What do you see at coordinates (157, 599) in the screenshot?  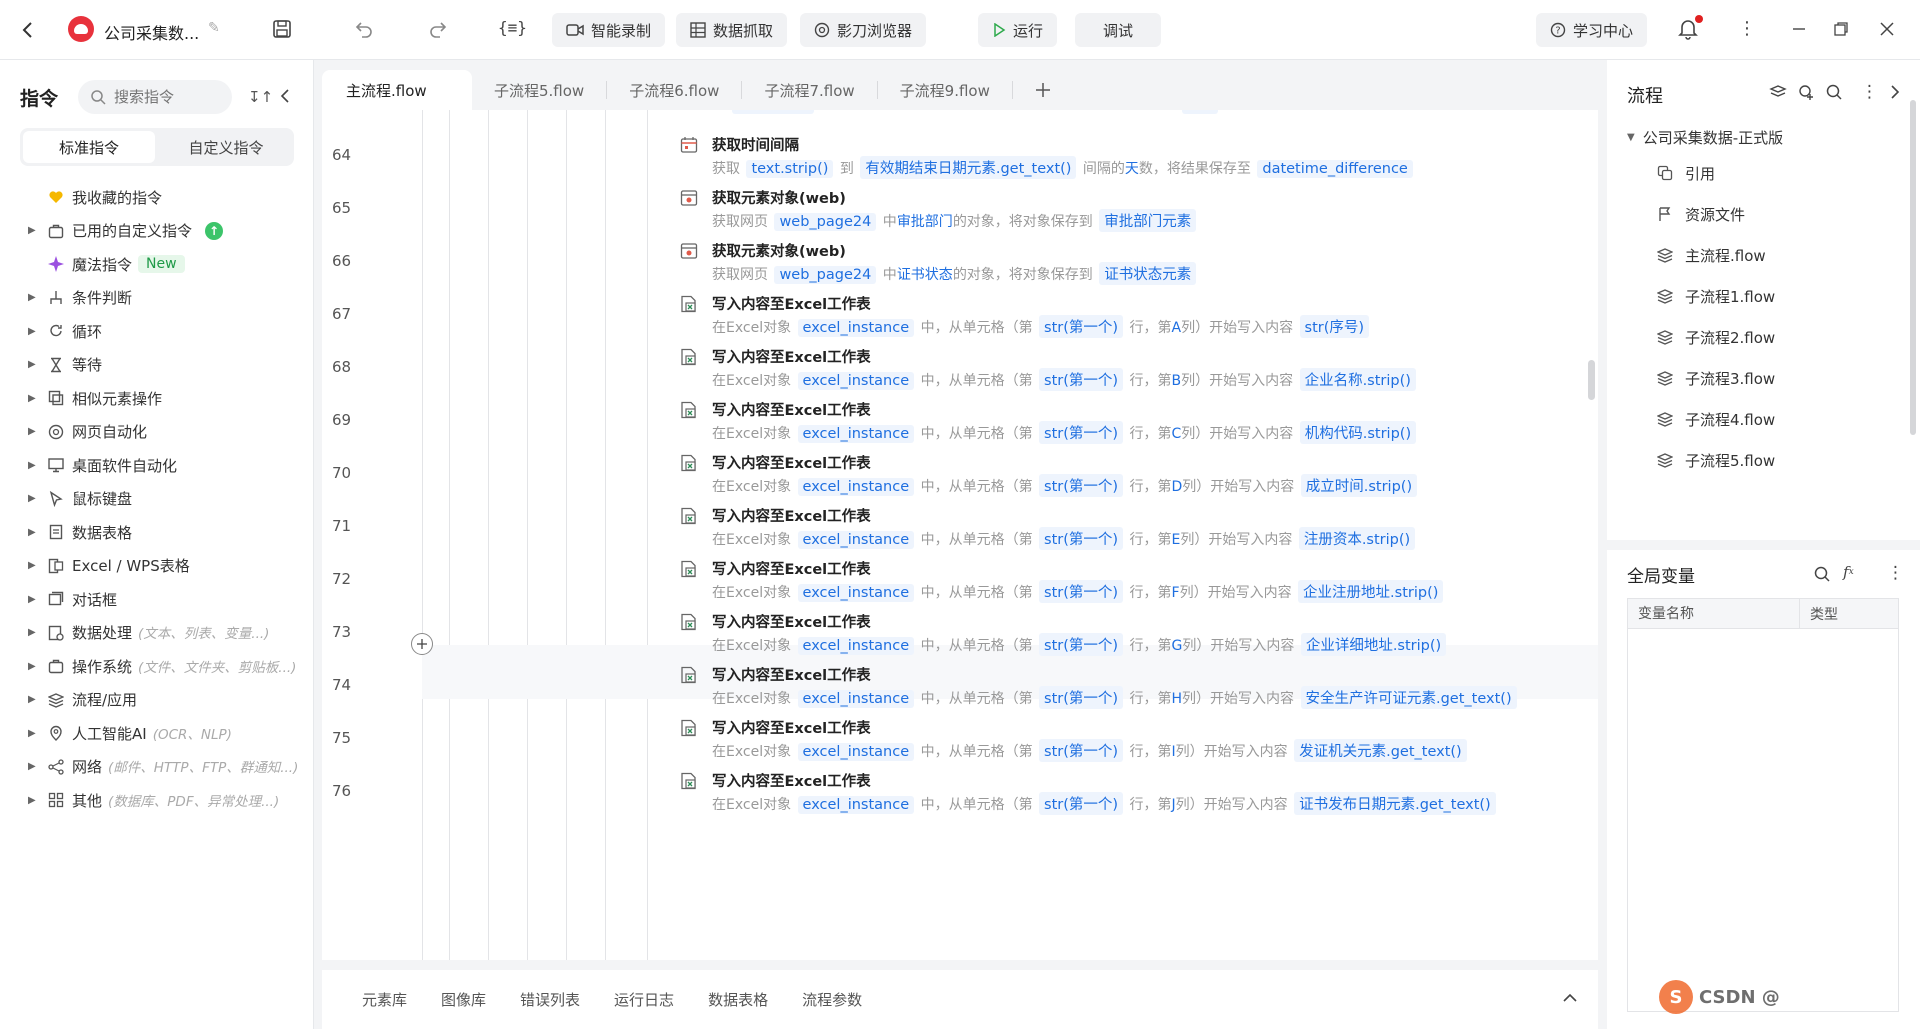 I see `instruction-category: ▶ 对话框` at bounding box center [157, 599].